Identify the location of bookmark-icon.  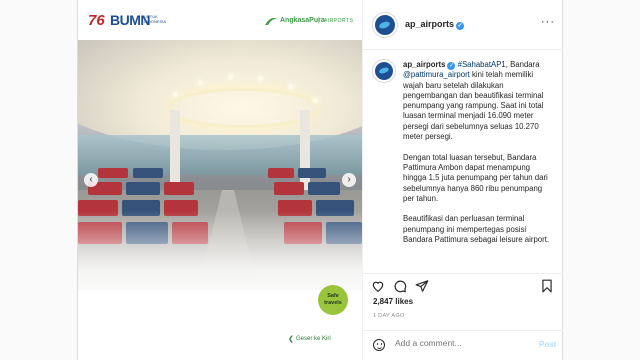
(547, 286).